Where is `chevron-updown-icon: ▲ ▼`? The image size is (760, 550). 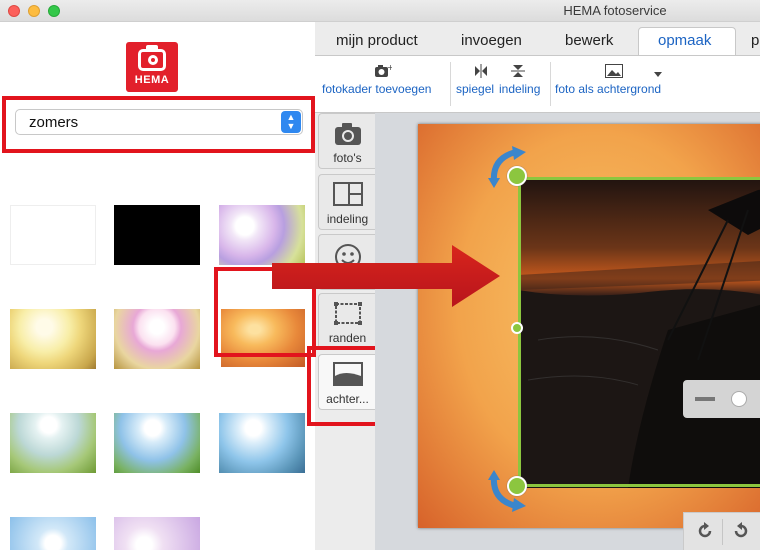
chevron-updown-icon: ▲ ▼ is located at coordinates (291, 122).